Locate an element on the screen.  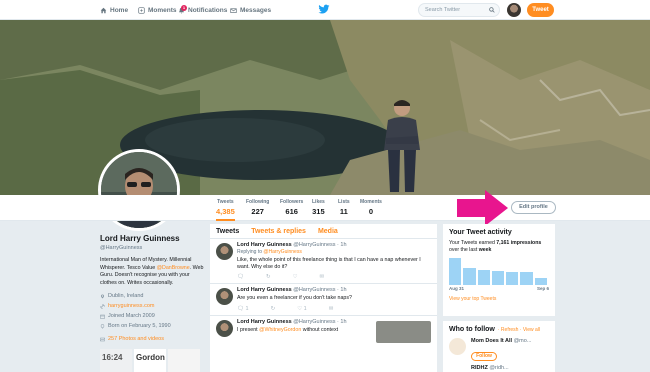
nav-moments-label: Moments is located at coordinates (162, 10).